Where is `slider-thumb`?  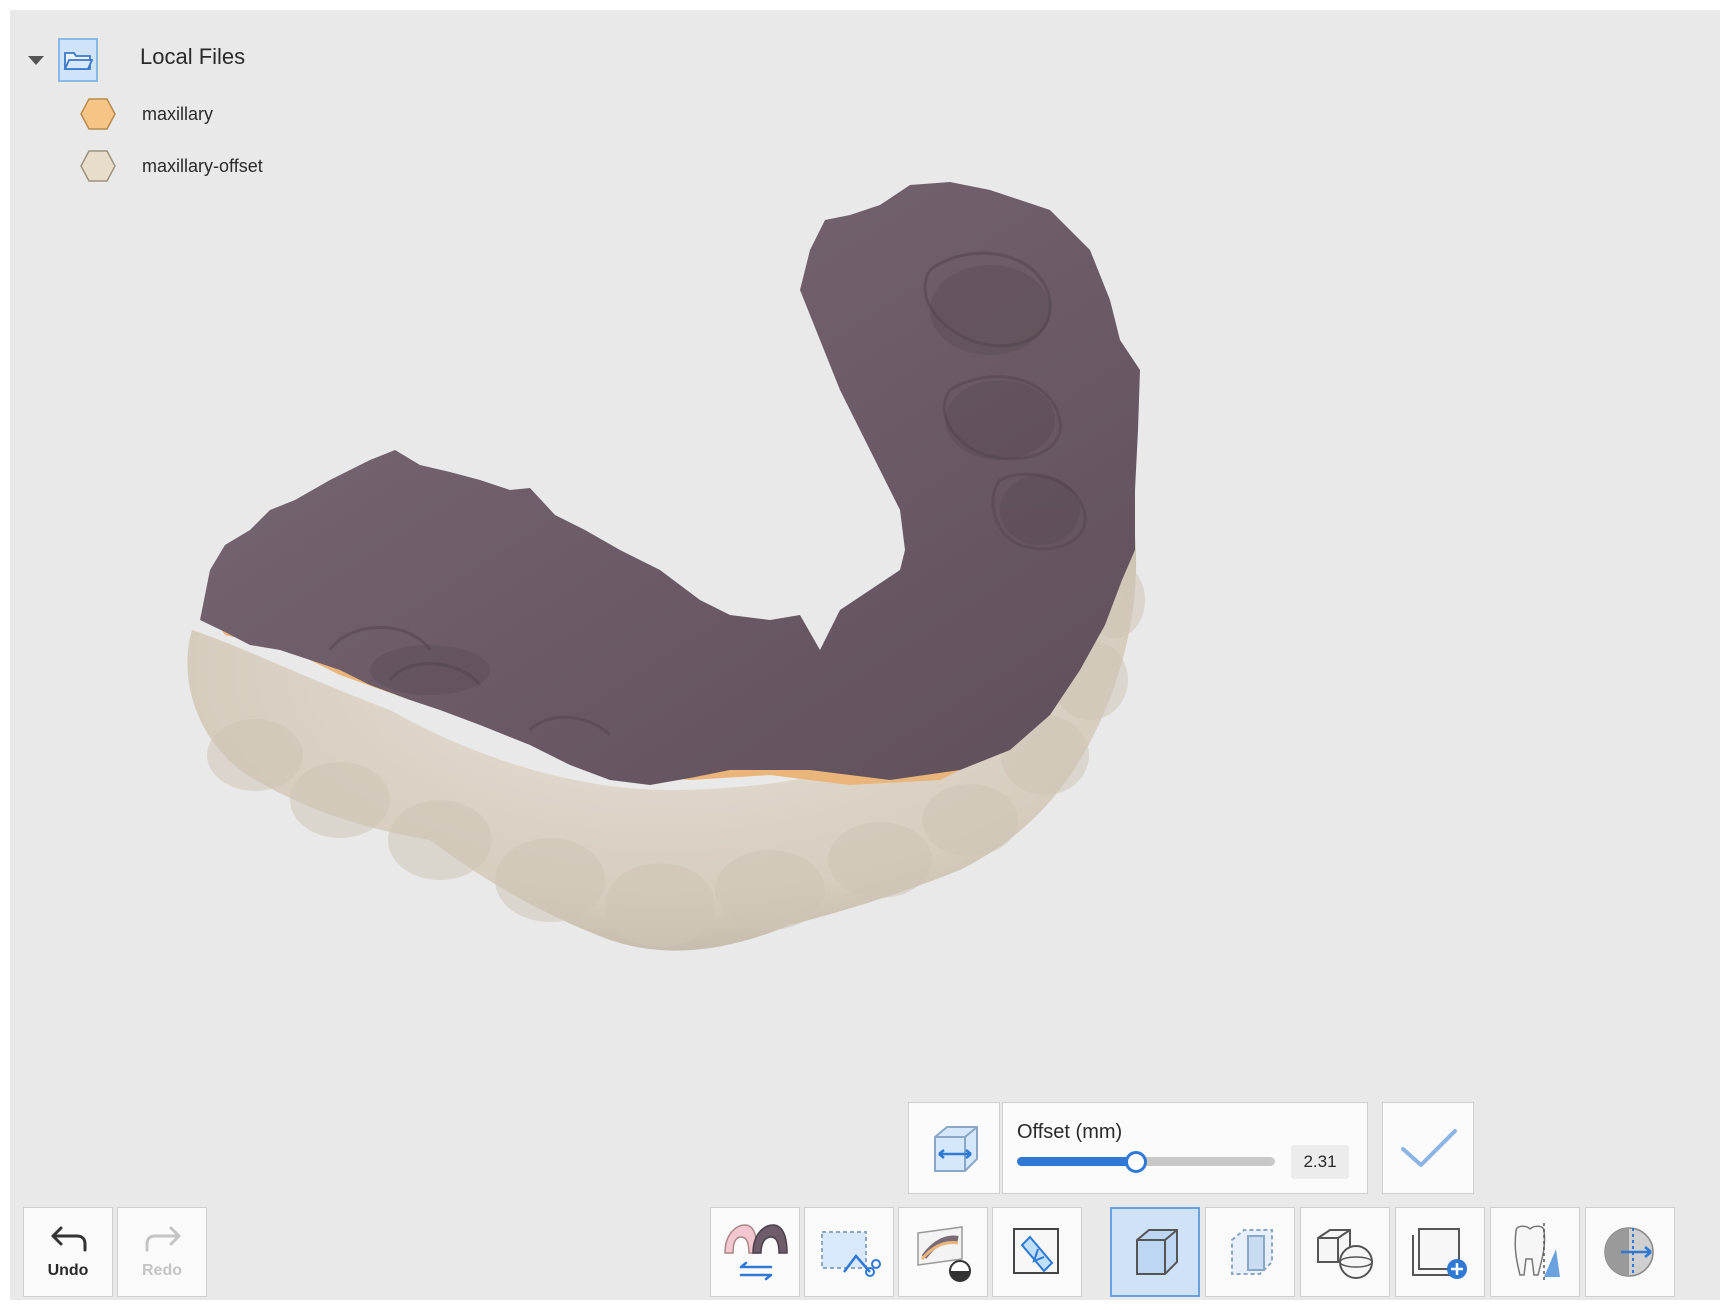 slider-thumb is located at coordinates (1135, 1162).